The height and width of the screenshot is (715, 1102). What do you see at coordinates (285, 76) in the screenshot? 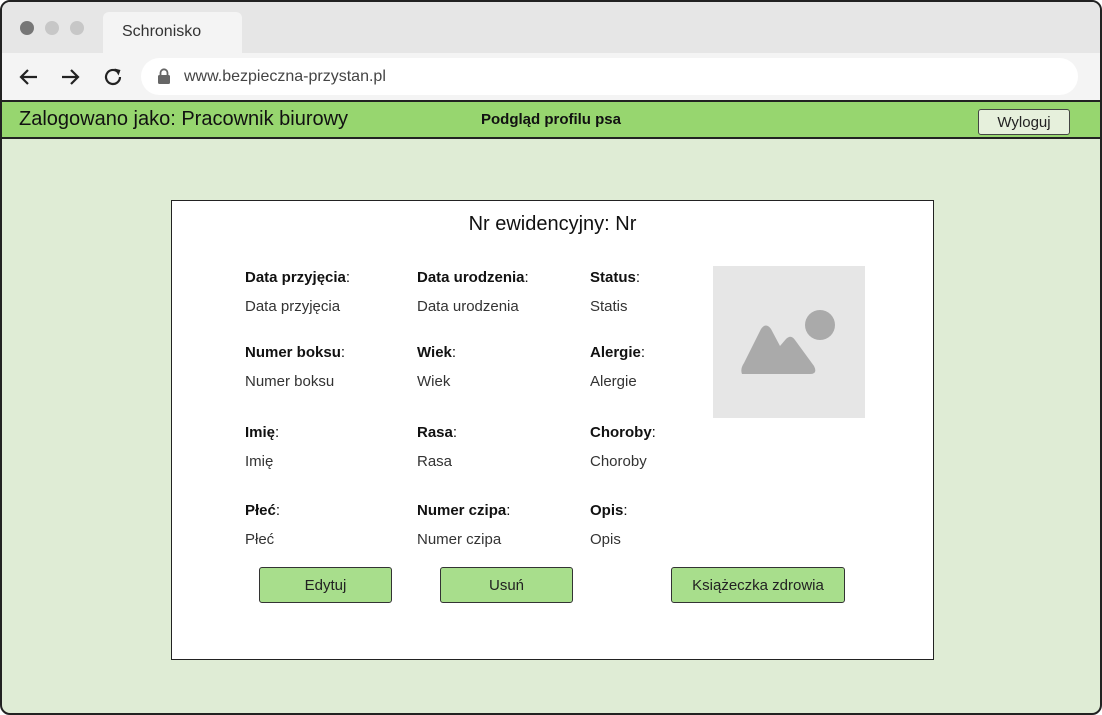
I see `url-text: www.bezpieczna-przystan.pl` at bounding box center [285, 76].